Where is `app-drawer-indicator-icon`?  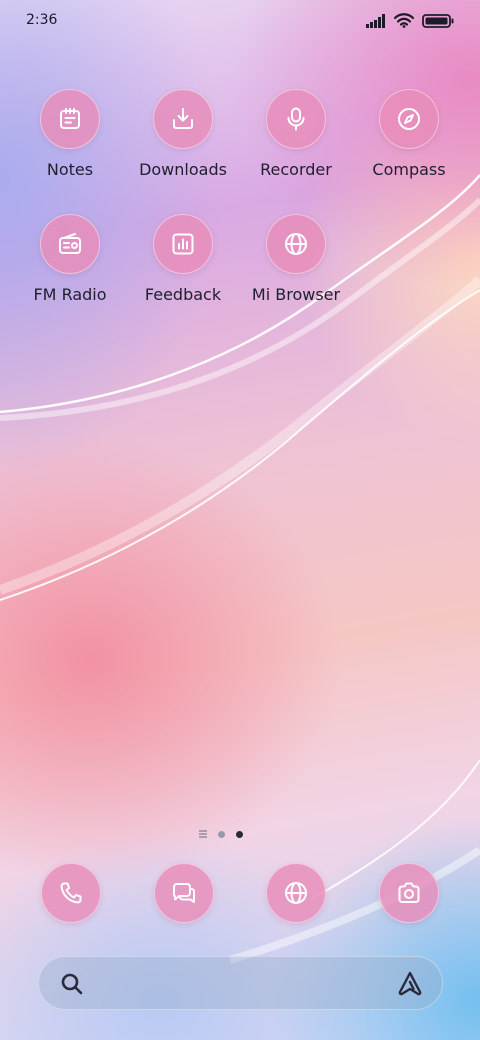
app-drawer-indicator-icon is located at coordinates (203, 834).